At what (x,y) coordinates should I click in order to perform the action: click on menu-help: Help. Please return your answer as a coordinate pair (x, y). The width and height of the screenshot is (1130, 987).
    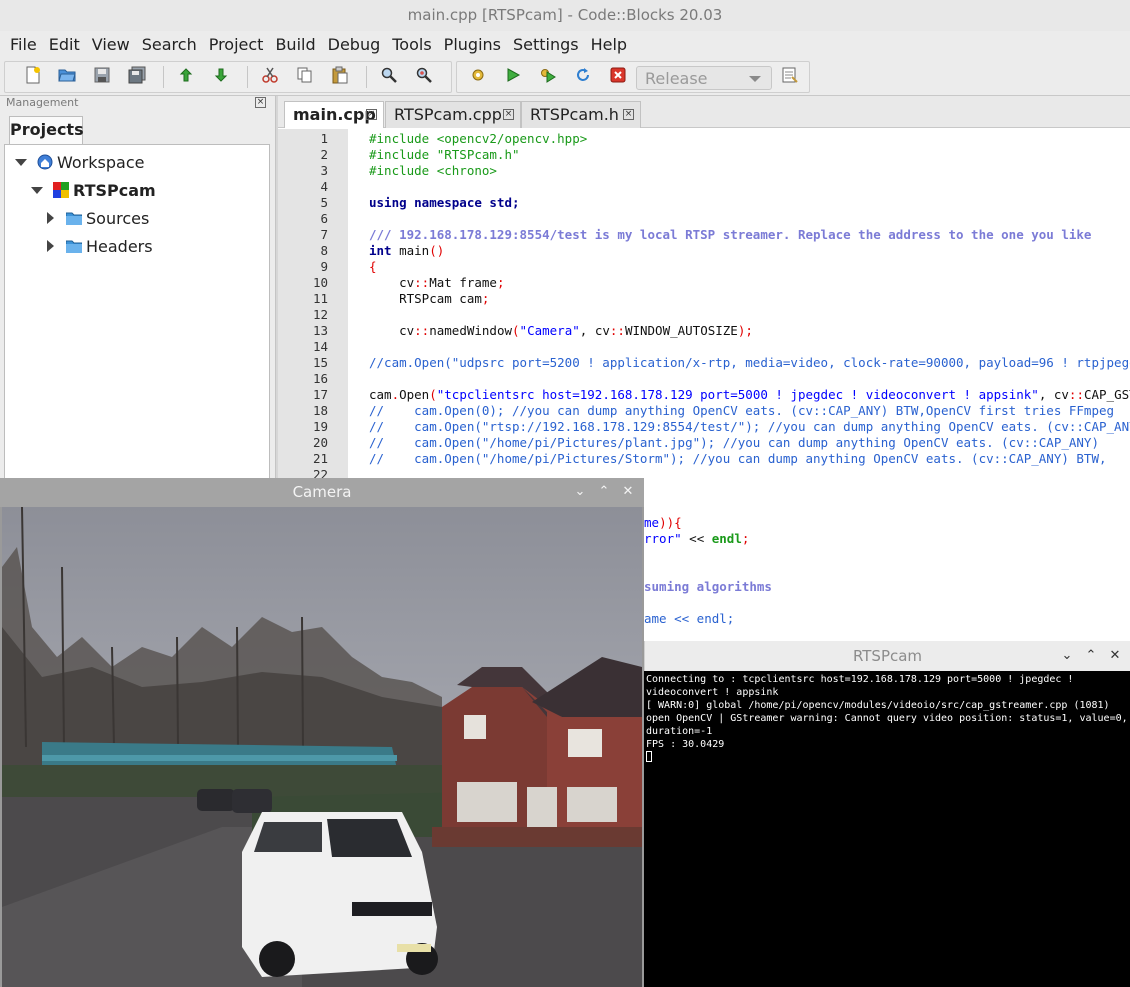
    Looking at the image, I should click on (609, 44).